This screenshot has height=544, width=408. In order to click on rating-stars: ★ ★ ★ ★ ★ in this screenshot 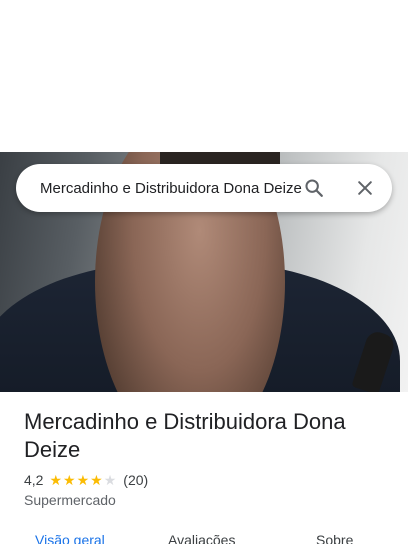, I will do `click(83, 480)`.